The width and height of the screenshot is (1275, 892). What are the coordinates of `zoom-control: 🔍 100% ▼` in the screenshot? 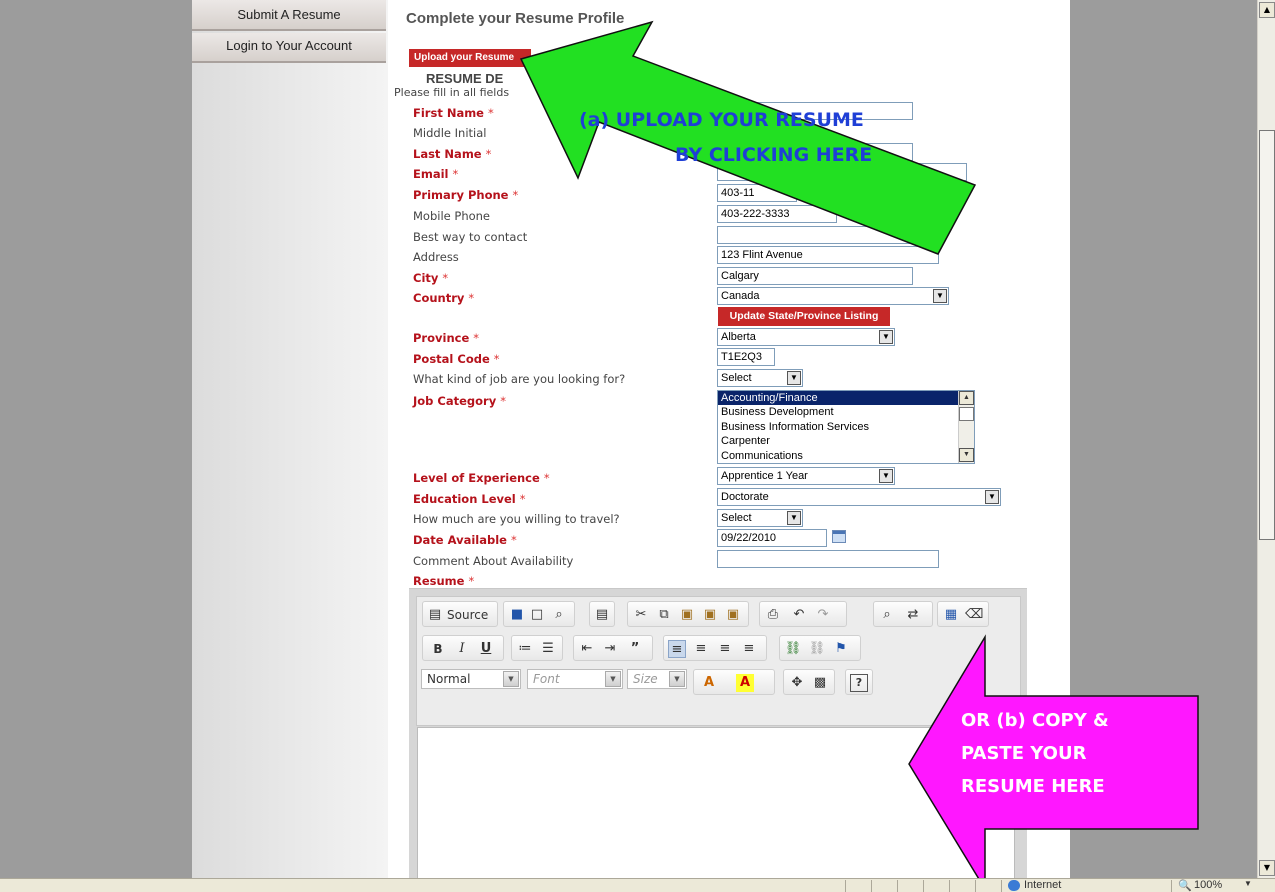 It's located at (1223, 885).